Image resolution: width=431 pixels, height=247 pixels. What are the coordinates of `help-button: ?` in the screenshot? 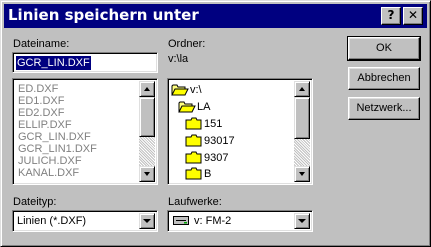 It's located at (391, 16).